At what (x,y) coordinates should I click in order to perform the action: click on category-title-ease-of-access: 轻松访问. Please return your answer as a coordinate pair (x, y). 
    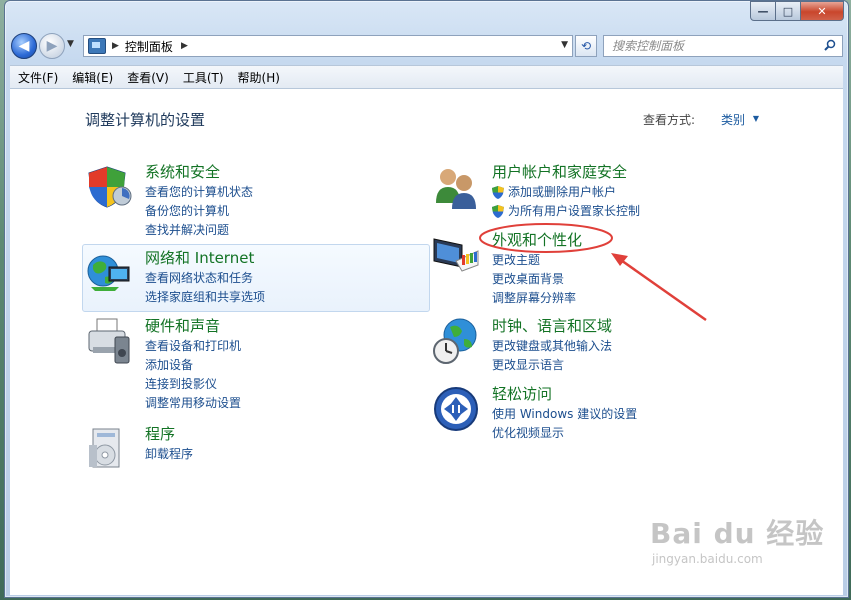
    Looking at the image, I should click on (522, 393).